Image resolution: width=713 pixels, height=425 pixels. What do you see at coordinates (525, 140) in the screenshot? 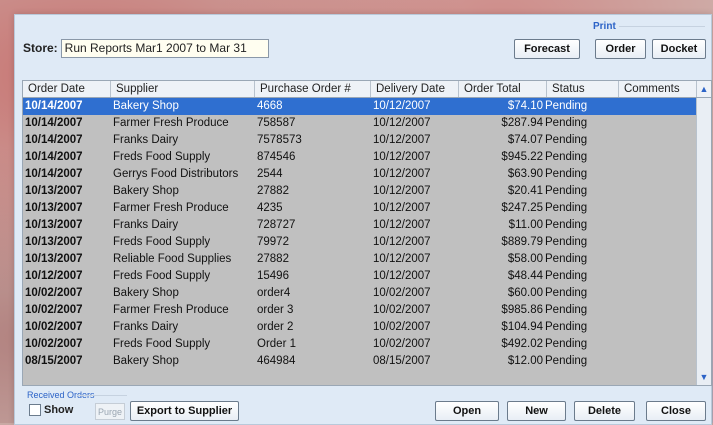
I see `order-total-cell: $74.07` at bounding box center [525, 140].